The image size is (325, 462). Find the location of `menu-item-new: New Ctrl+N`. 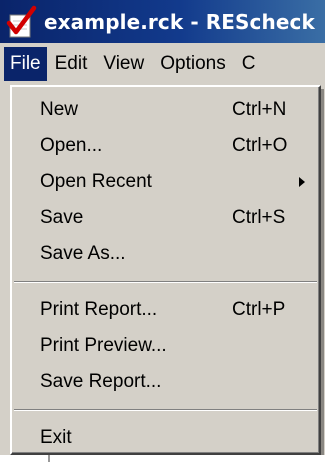

menu-item-new: New Ctrl+N is located at coordinates (165, 110).